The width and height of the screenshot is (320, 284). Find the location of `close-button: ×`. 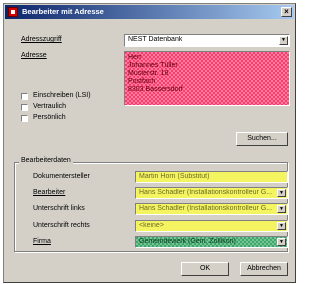

close-button: × is located at coordinates (286, 12).